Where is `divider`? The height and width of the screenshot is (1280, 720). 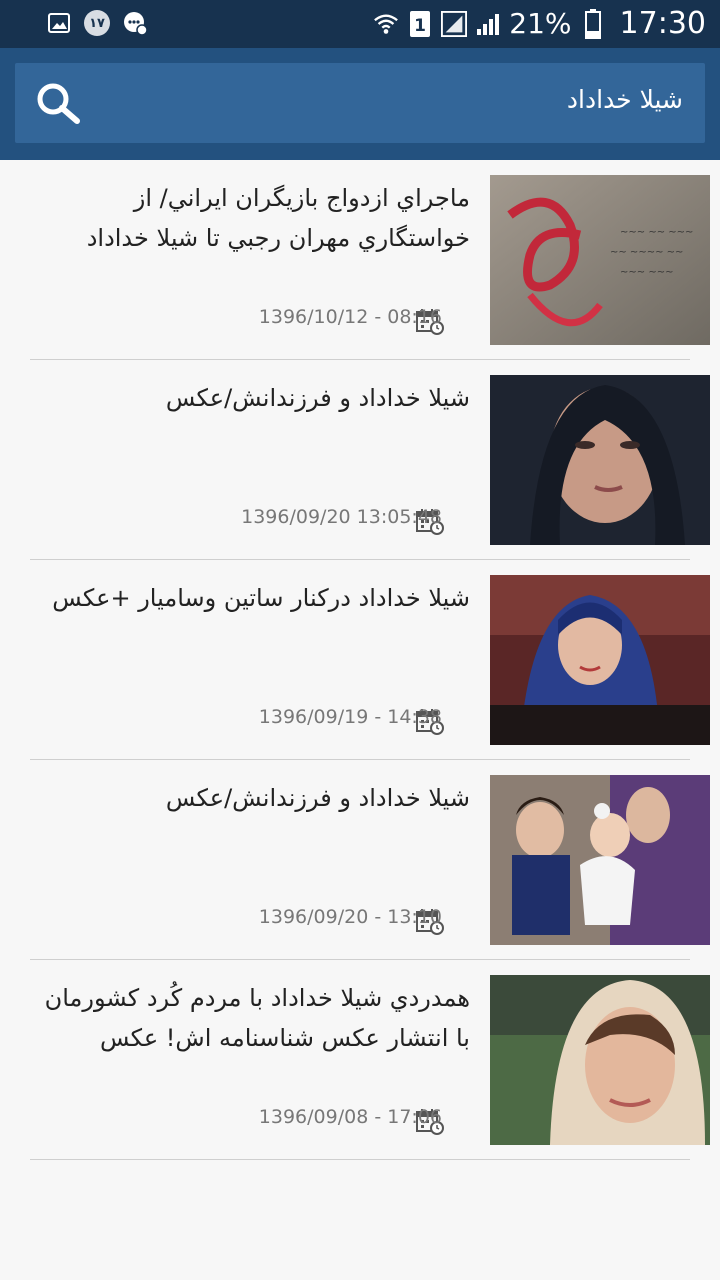 divider is located at coordinates (360, 1159).